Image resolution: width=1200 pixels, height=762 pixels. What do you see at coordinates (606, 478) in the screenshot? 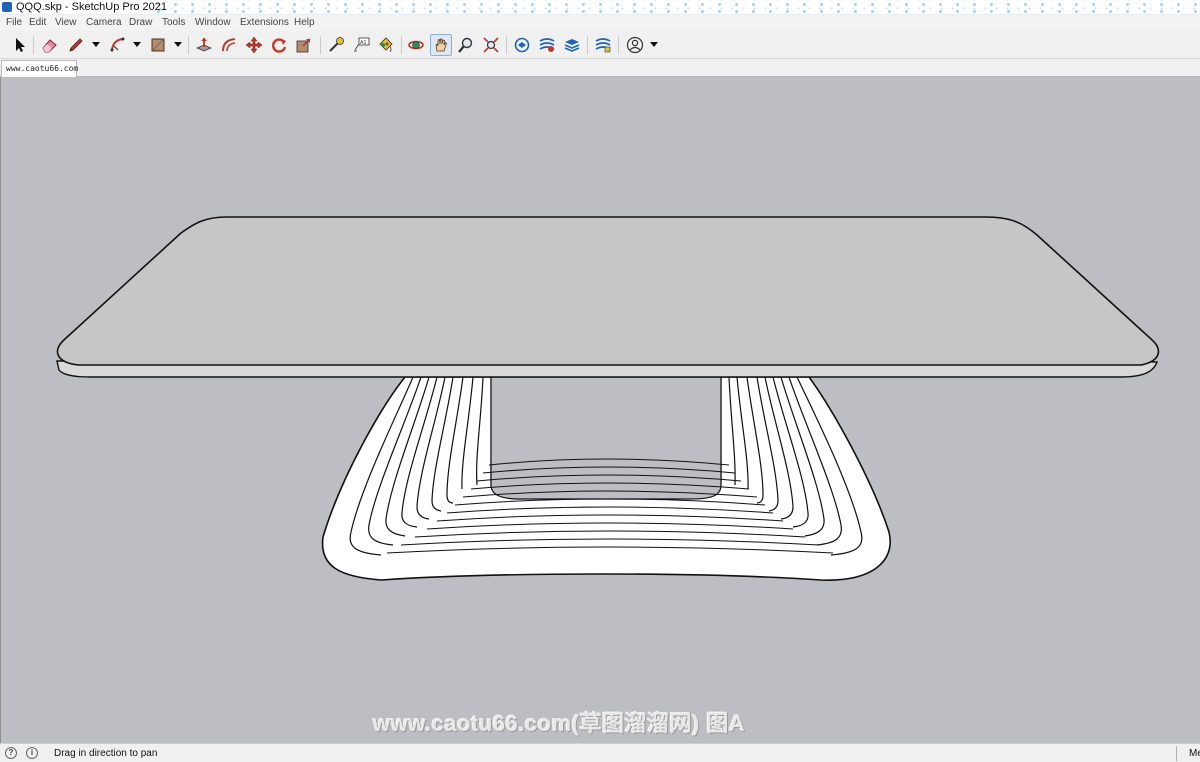
I see `table-base` at bounding box center [606, 478].